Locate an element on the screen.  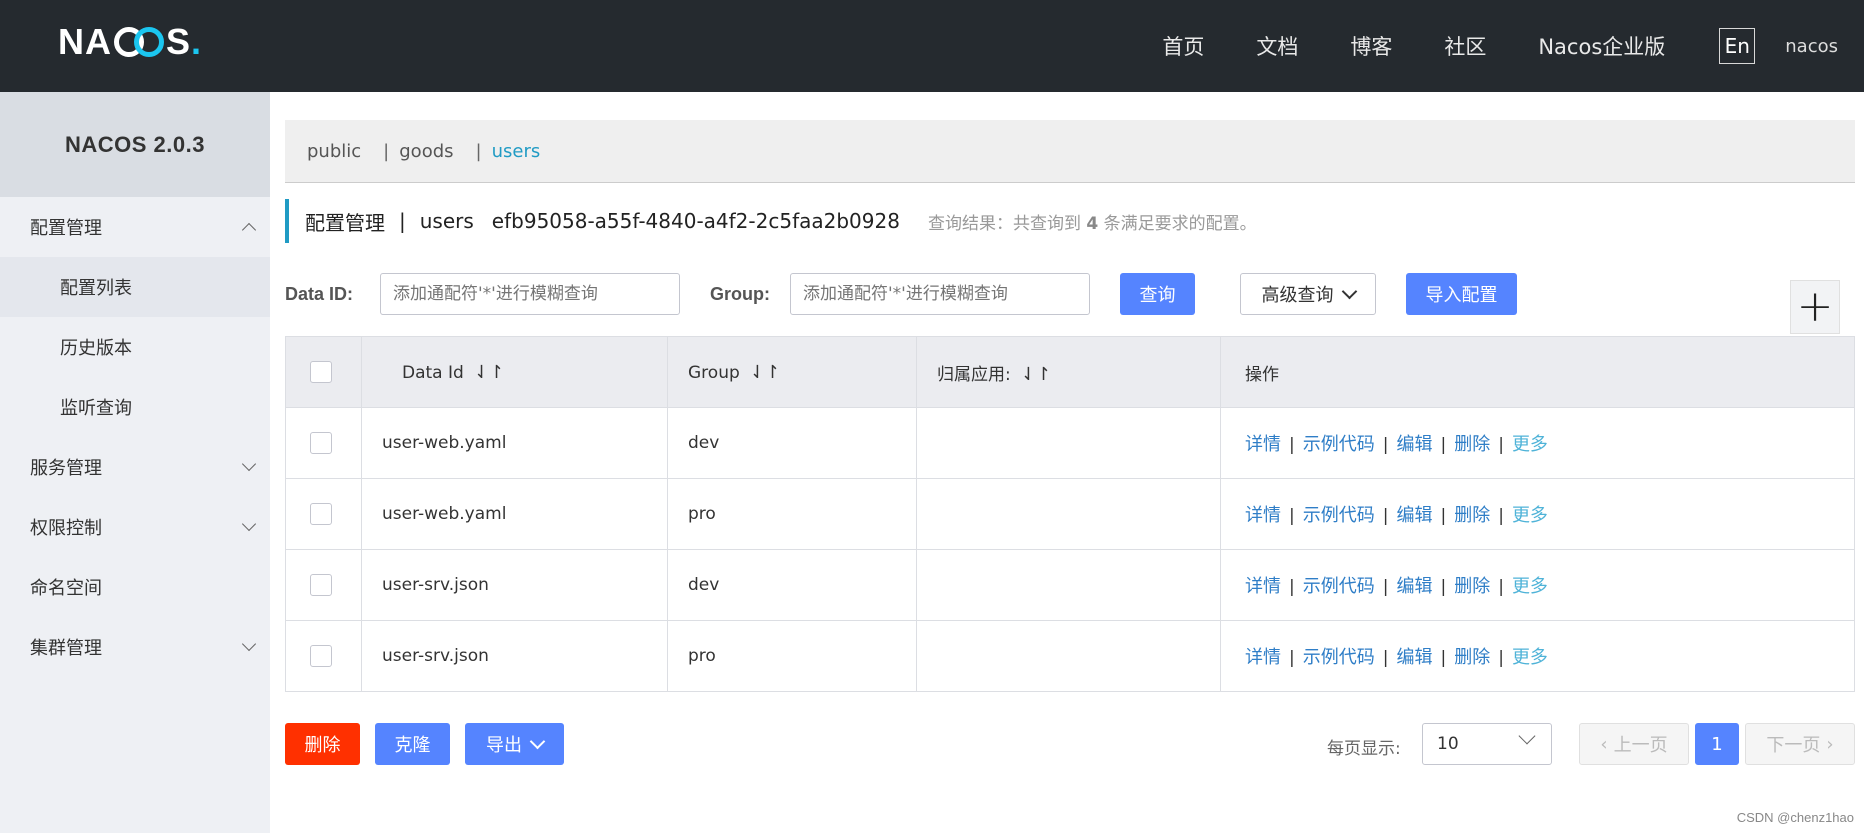
sidebar-item-label: 配置列表 is located at coordinates (96, 288).